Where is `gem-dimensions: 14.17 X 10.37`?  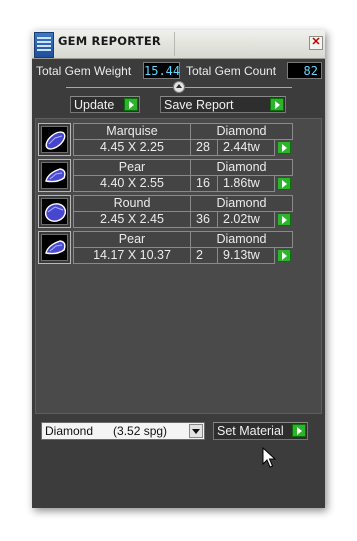 gem-dimensions: 14.17 X 10.37 is located at coordinates (132, 255).